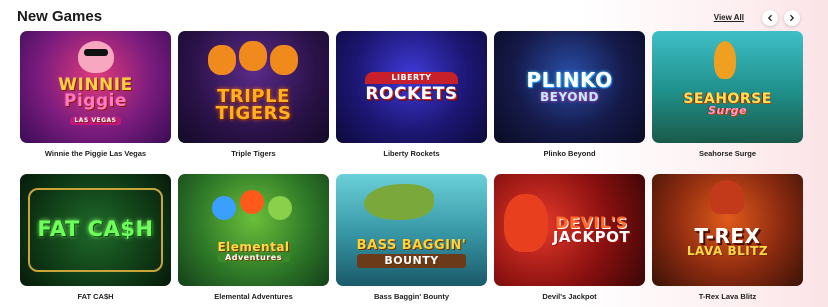 This screenshot has height=307, width=828. I want to click on devil-mascot-icon, so click(526, 223).